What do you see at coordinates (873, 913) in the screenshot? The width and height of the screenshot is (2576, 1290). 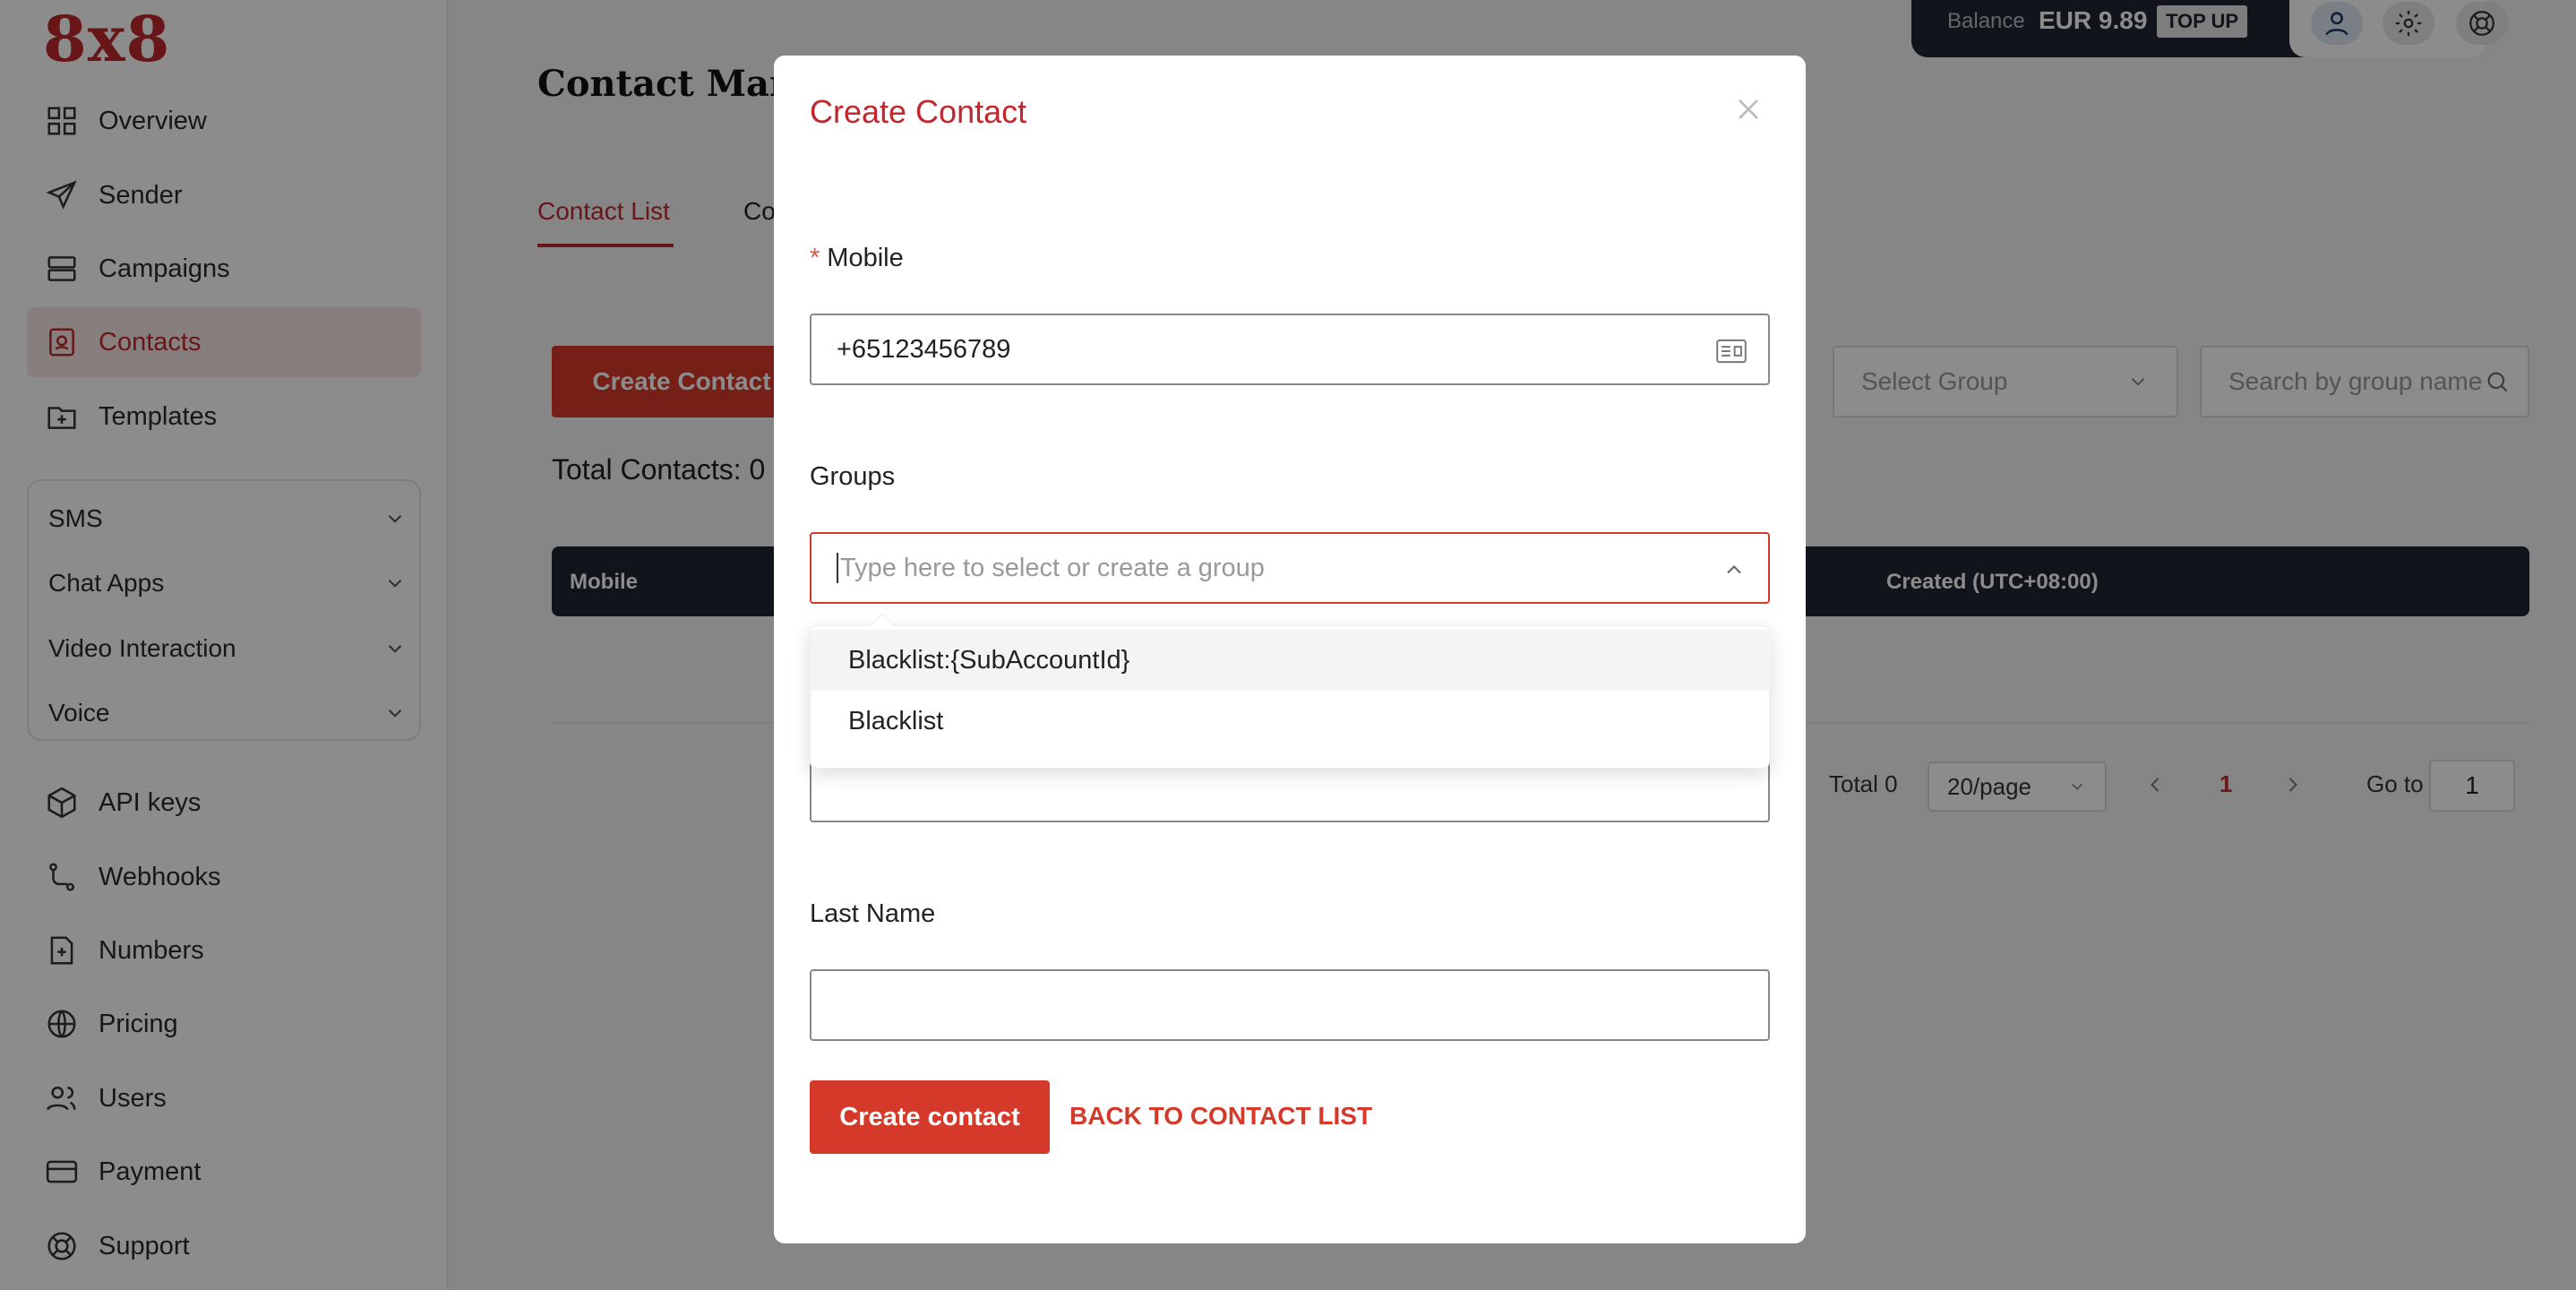 I see `last-name-label: Last Name` at bounding box center [873, 913].